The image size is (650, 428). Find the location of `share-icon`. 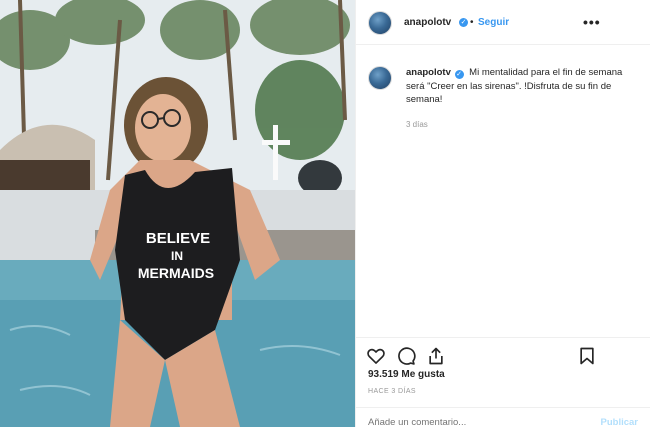

share-icon is located at coordinates (436, 356).